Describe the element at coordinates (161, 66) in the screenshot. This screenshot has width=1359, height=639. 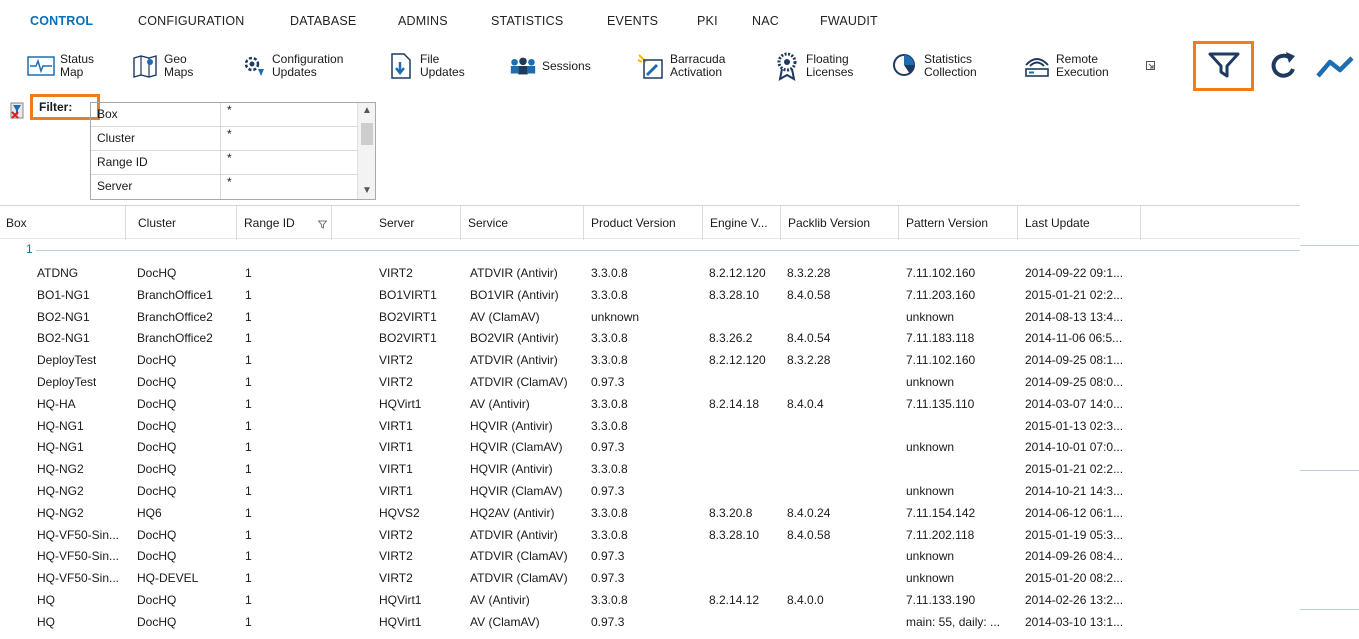
I see `geo-maps-button: Geo Maps` at that location.